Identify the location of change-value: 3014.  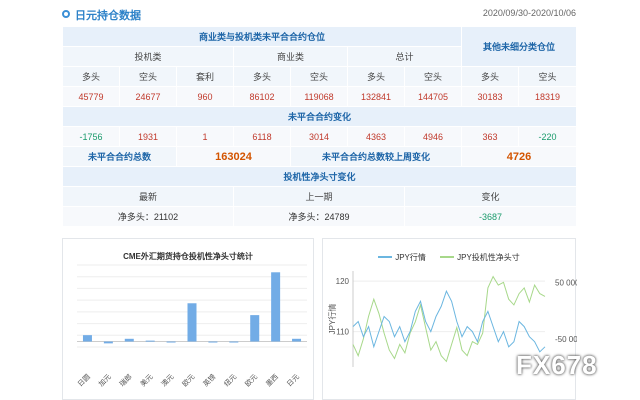
(319, 136).